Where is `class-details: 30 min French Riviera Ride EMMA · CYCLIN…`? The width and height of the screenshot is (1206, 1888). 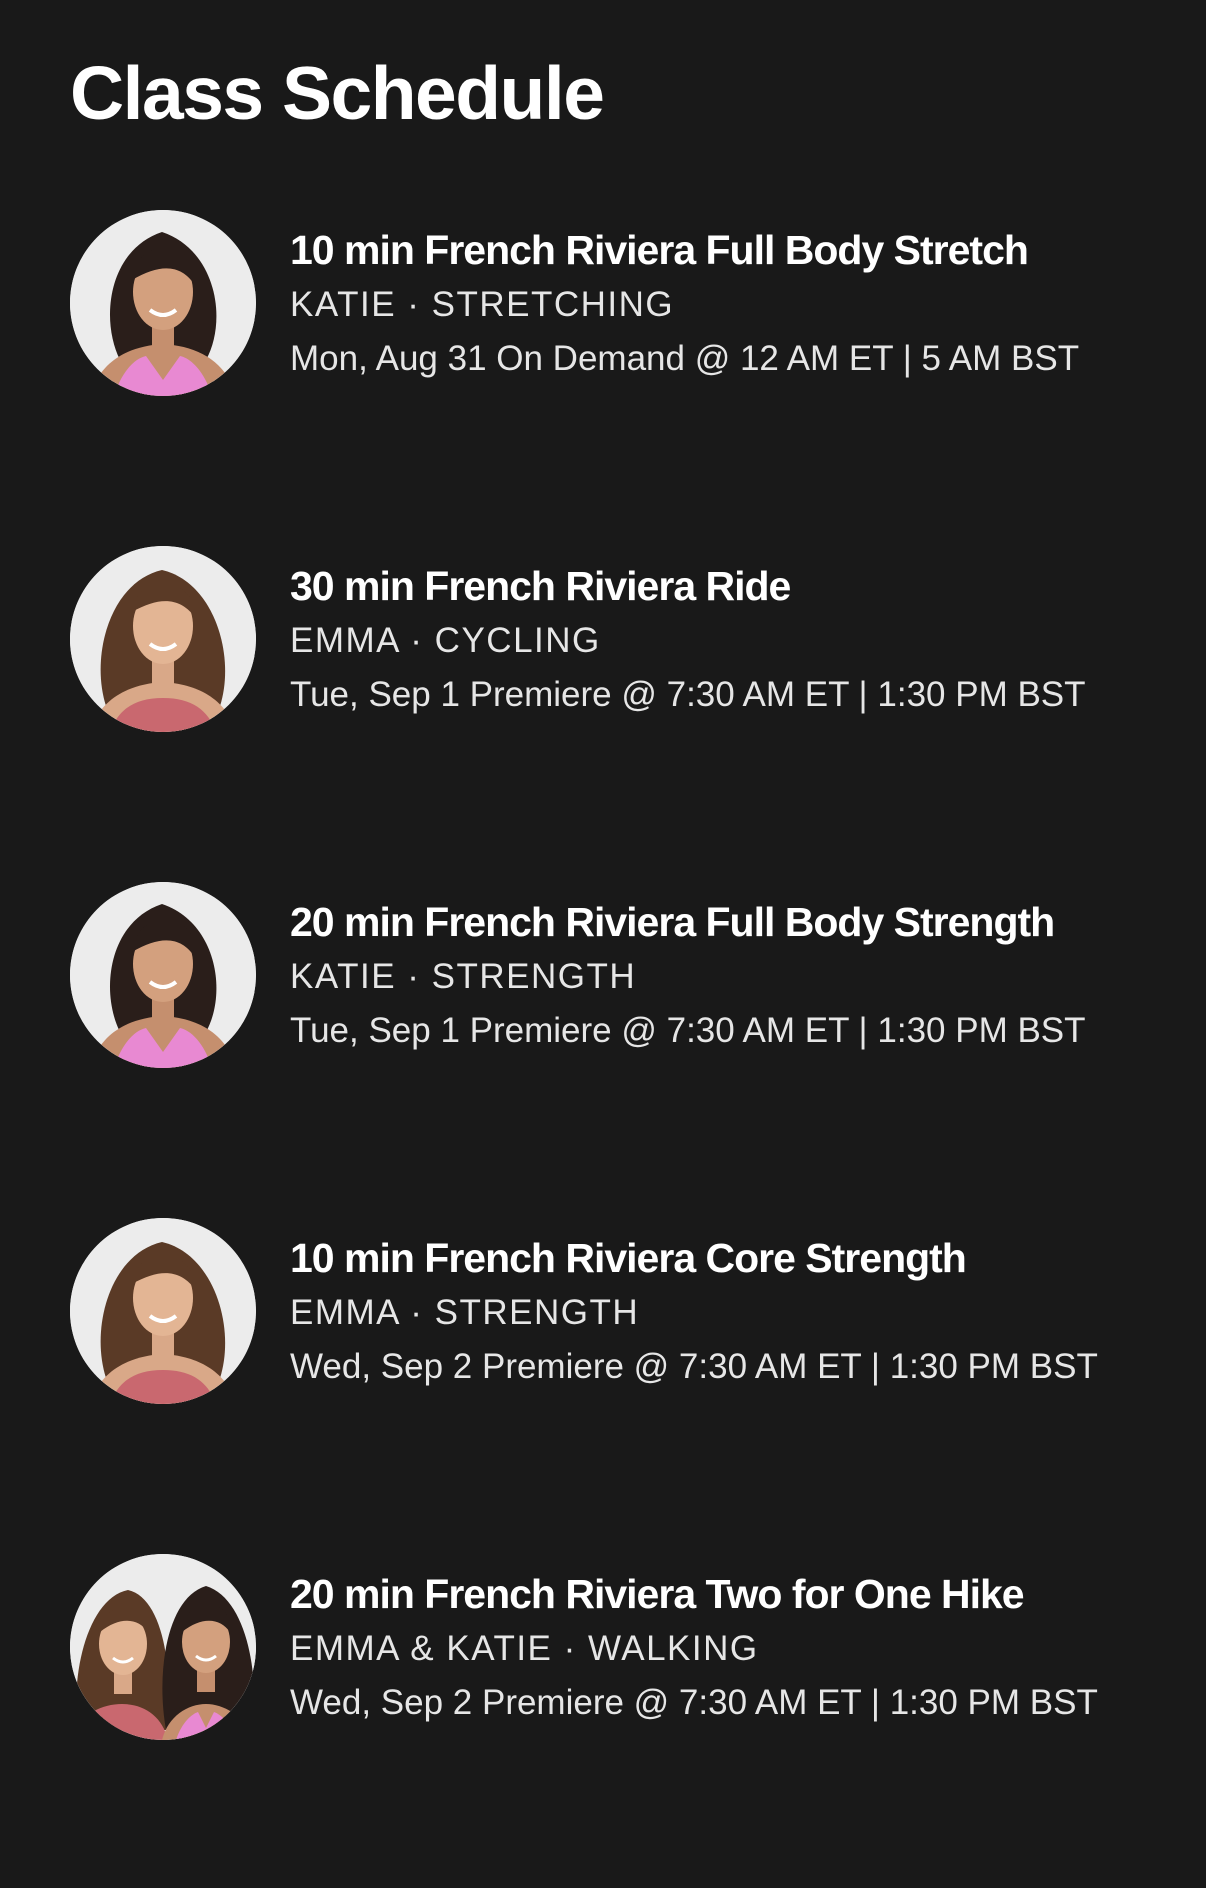
class-details: 30 min French Riviera Ride EMMA · CYCLIN… is located at coordinates (740, 639).